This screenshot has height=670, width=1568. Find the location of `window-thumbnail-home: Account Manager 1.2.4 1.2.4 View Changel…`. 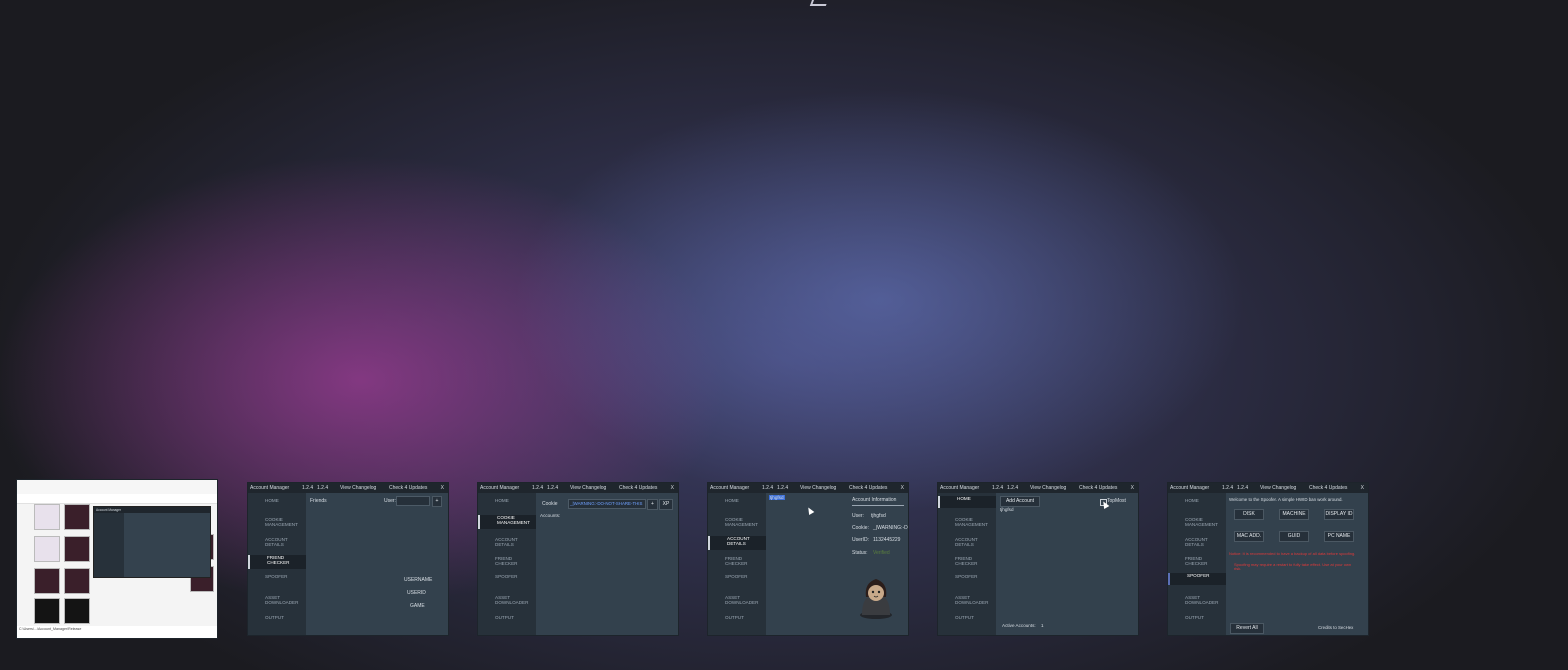

window-thumbnail-home: Account Manager 1.2.4 1.2.4 View Changel… is located at coordinates (1038, 559).